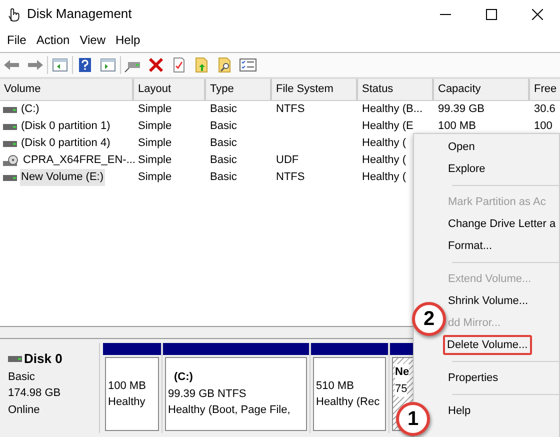  I want to click on partition-info: 100 MB, so click(127, 386).